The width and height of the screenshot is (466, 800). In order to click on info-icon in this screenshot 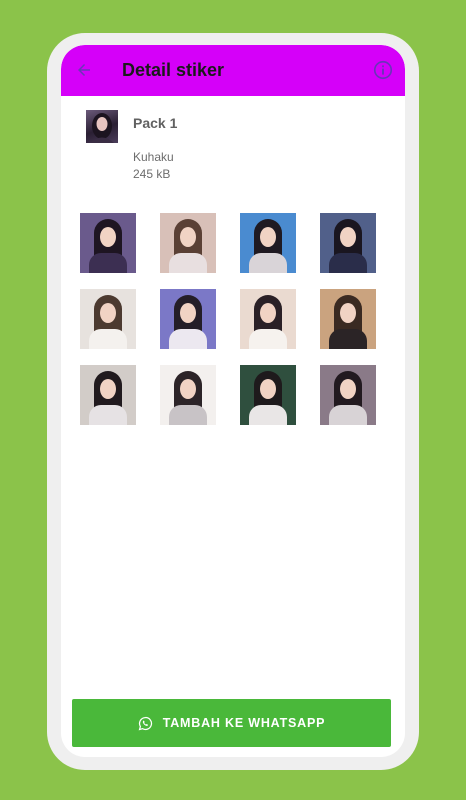, I will do `click(383, 70)`.